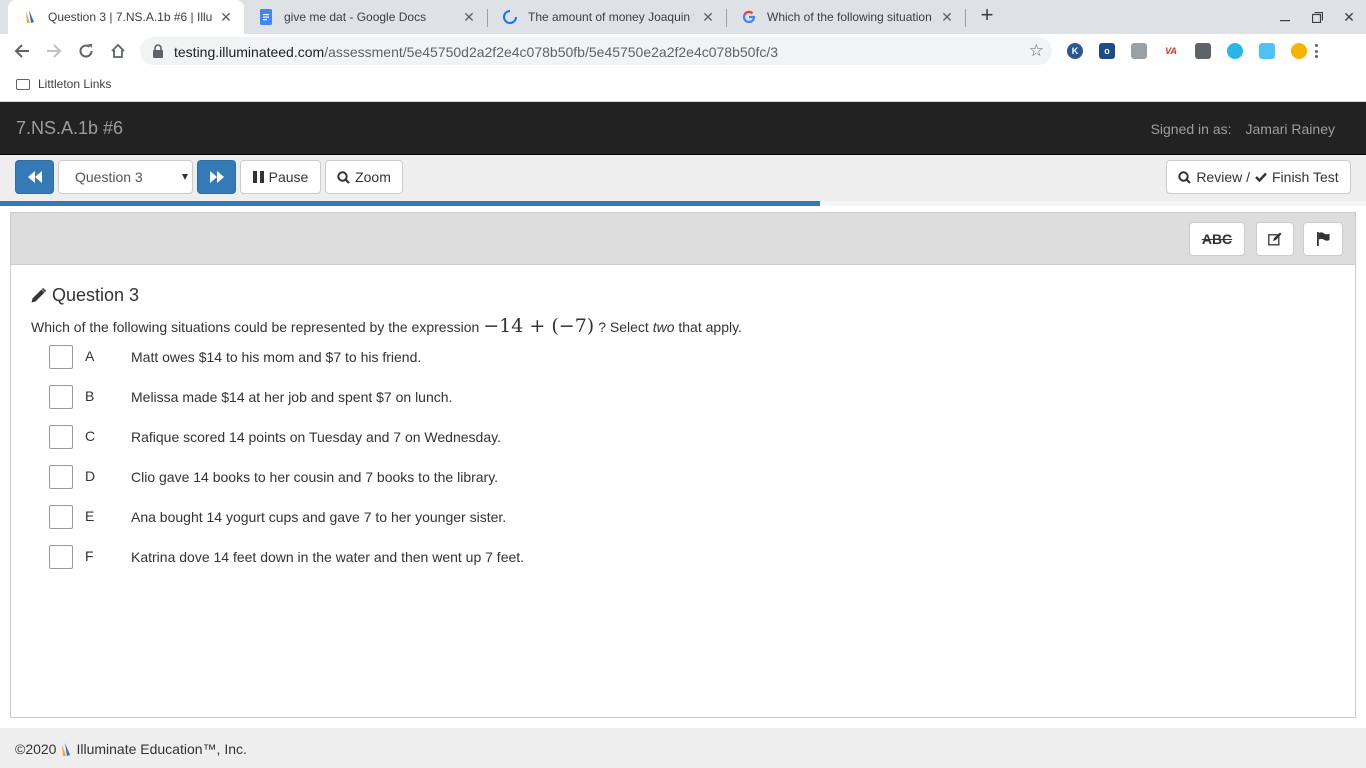  I want to click on zoom-button: Zoom, so click(364, 177).